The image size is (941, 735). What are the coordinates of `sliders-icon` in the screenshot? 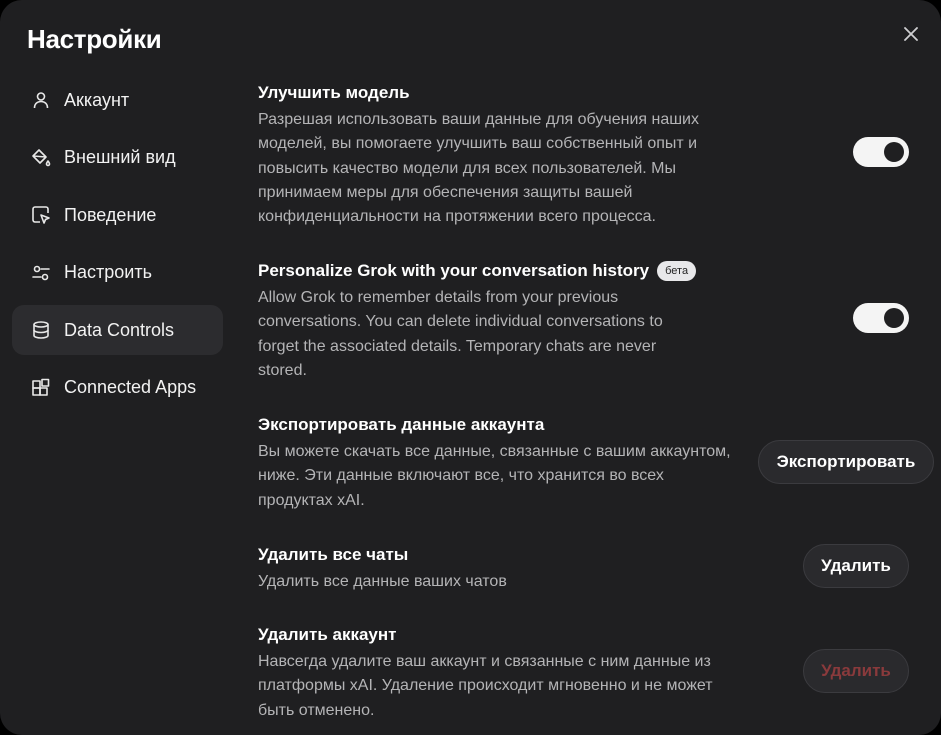 It's located at (41, 273).